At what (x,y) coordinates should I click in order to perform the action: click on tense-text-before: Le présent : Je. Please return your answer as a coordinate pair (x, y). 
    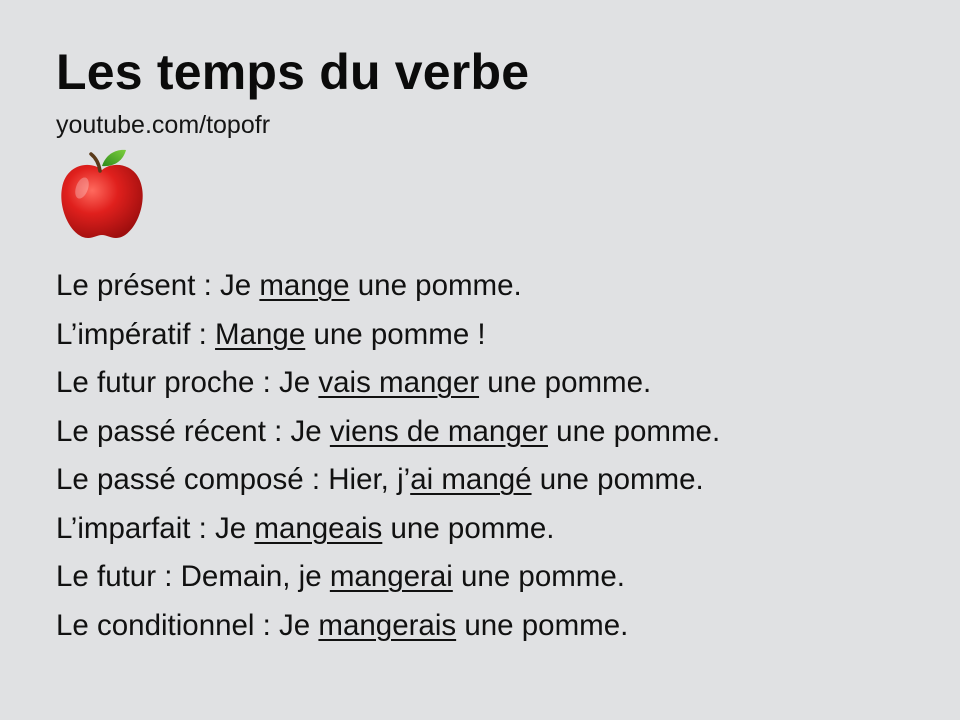
    Looking at the image, I should click on (158, 285).